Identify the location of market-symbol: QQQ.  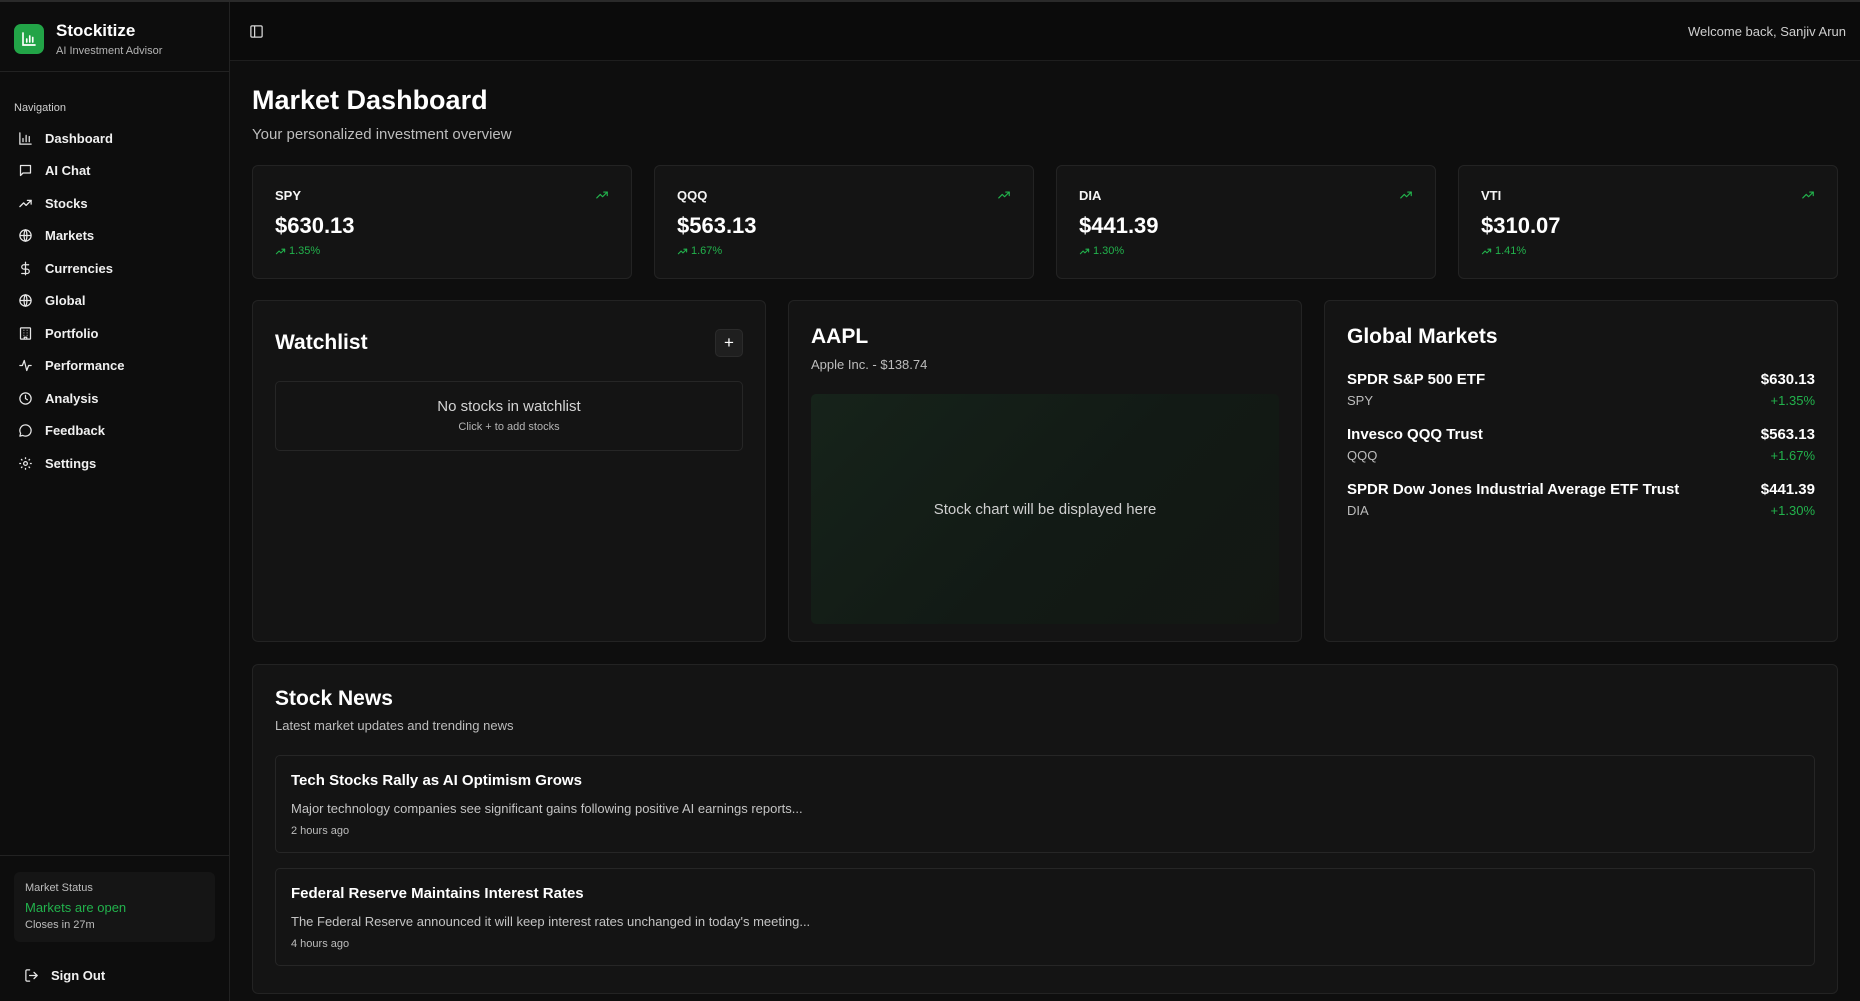
(1362, 455).